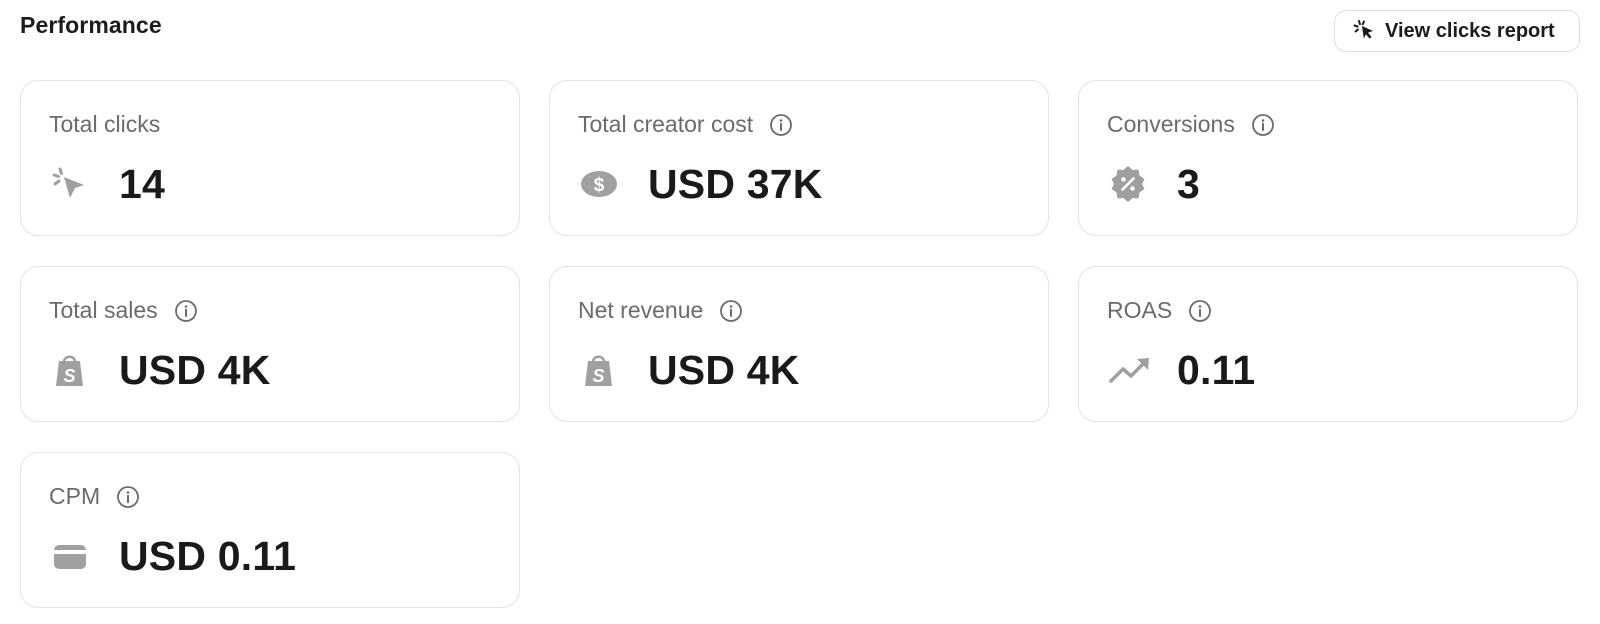  Describe the element at coordinates (270, 344) in the screenshot. I see `metric-card-total-sales: Total sales S USD 4K` at that location.